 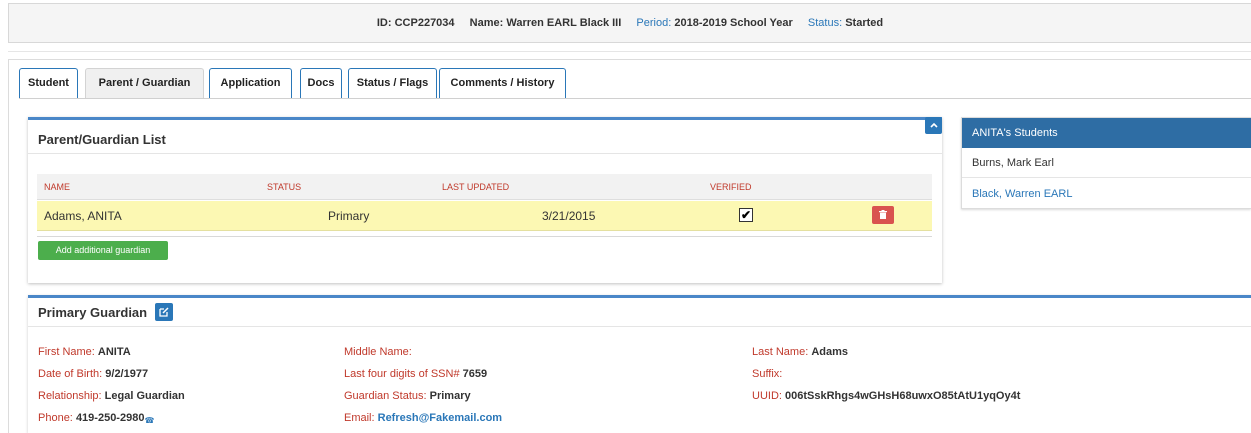 I want to click on status-label: Status:, so click(x=825, y=23).